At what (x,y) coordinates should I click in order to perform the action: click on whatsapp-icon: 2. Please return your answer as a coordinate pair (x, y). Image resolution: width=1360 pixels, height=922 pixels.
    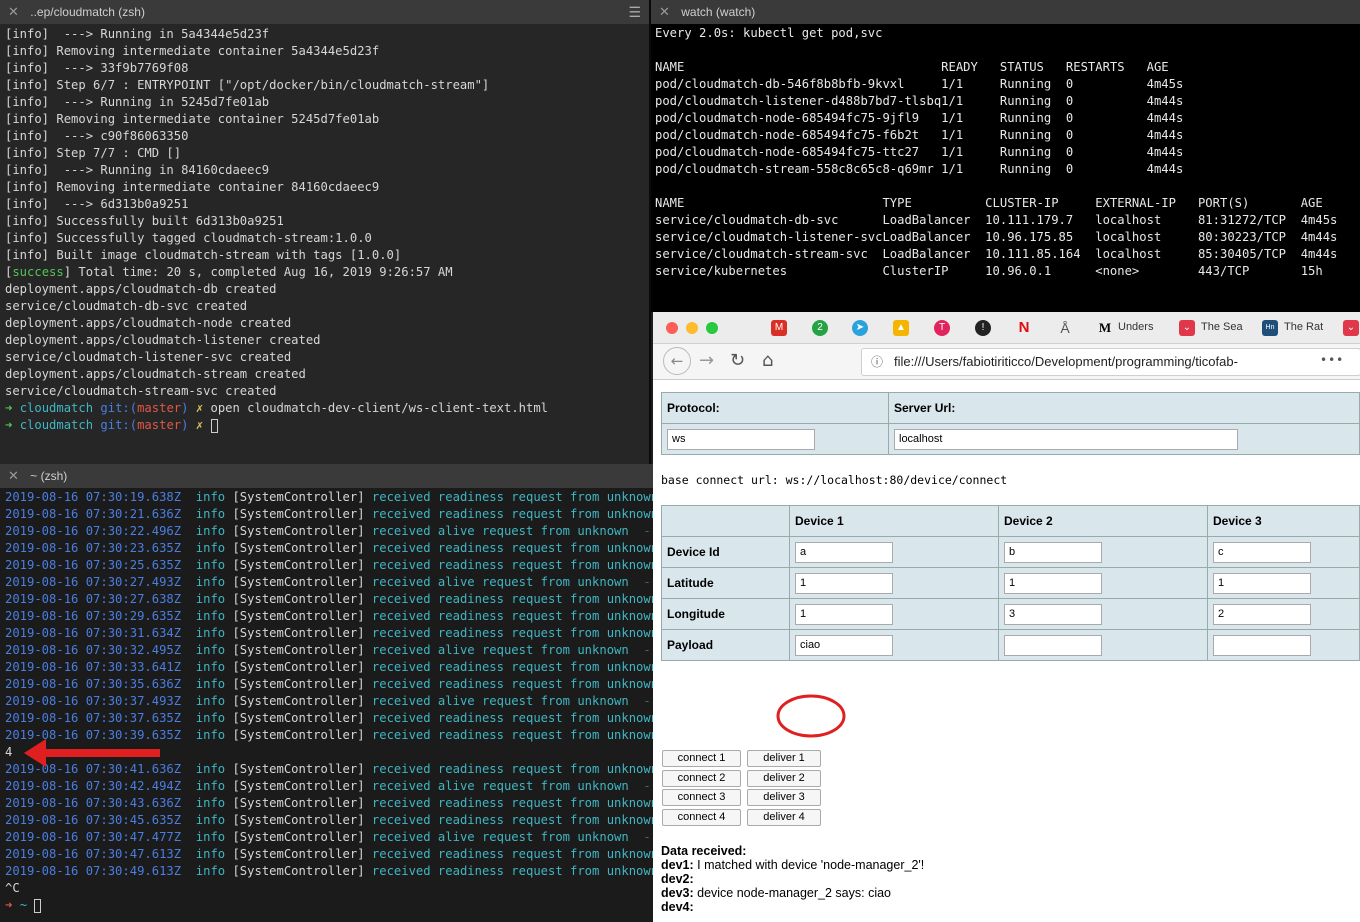
    Looking at the image, I should click on (820, 328).